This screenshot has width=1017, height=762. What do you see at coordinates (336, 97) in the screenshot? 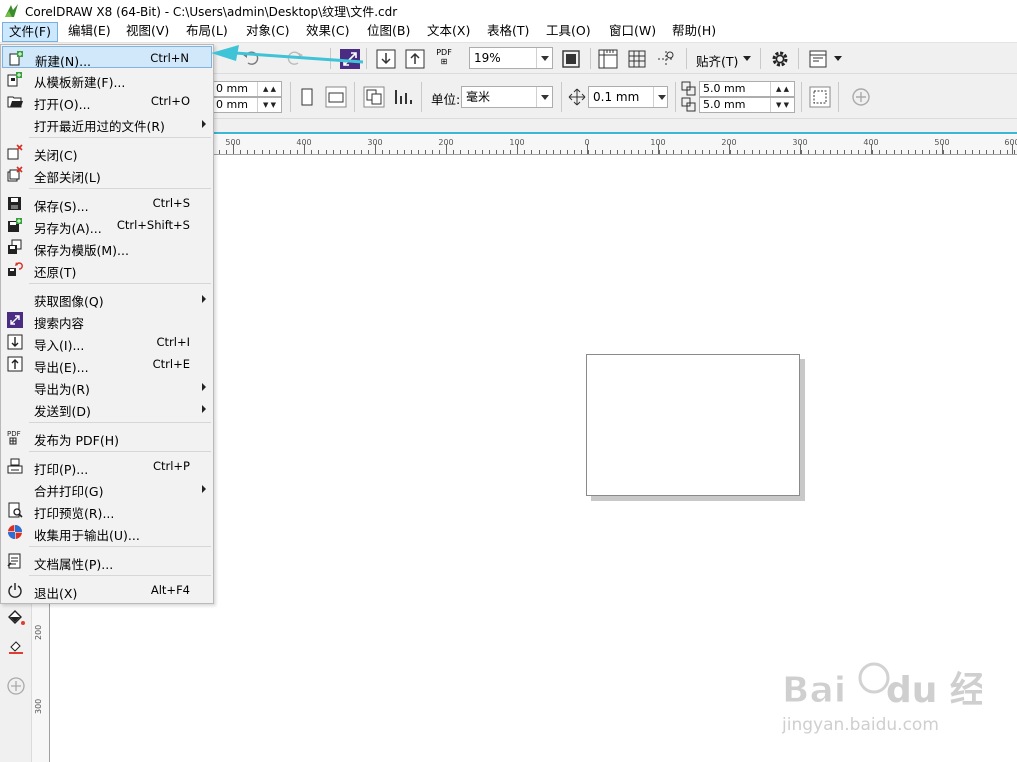
I see `landscape-icon` at bounding box center [336, 97].